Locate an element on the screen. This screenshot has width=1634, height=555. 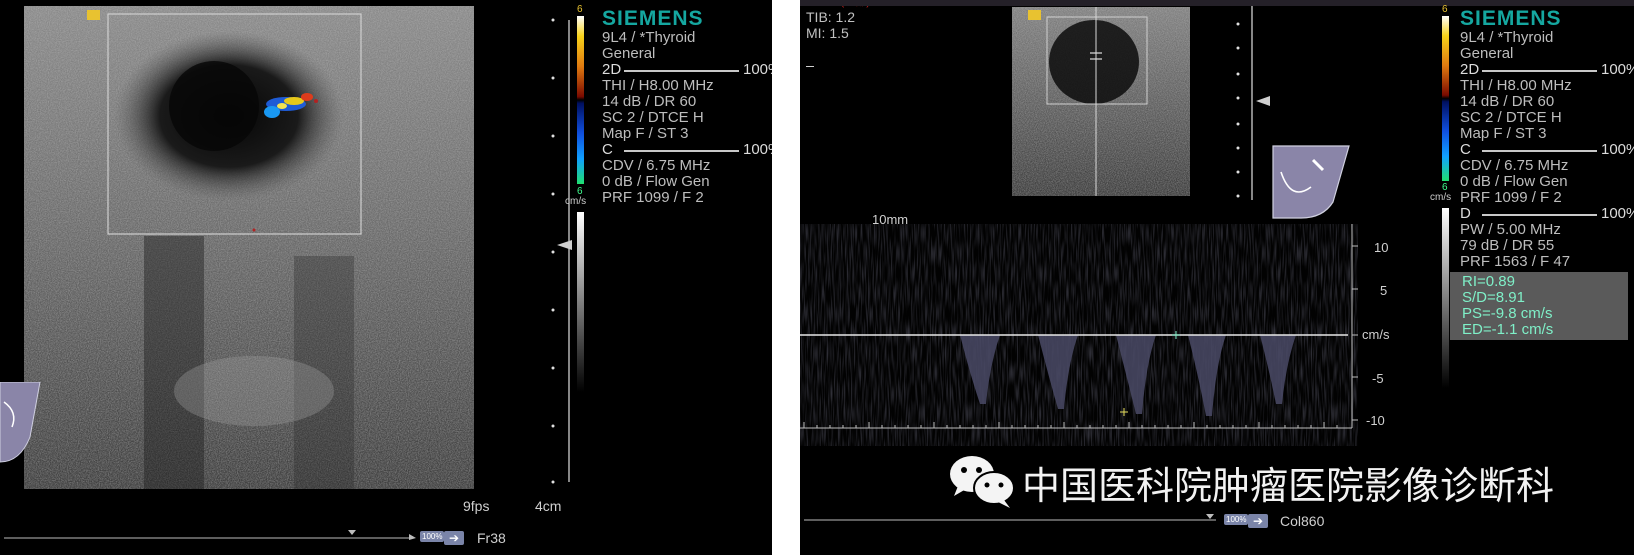
watermark-text: 中国医科院肿瘤医院影像诊断科 is located at coordinates (1288, 486).